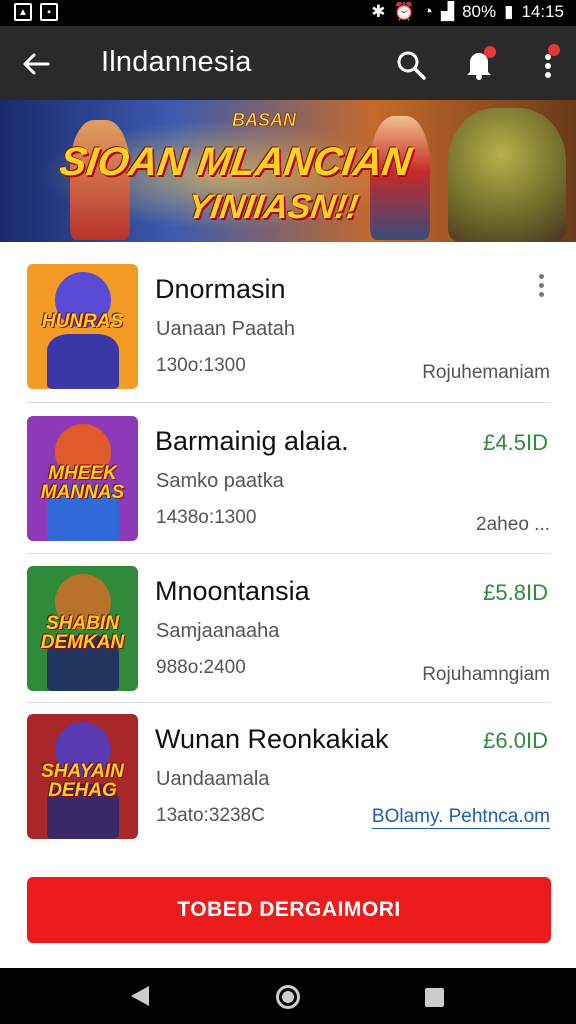  I want to click on item-subtitle: Samjaanaaha, so click(218, 631).